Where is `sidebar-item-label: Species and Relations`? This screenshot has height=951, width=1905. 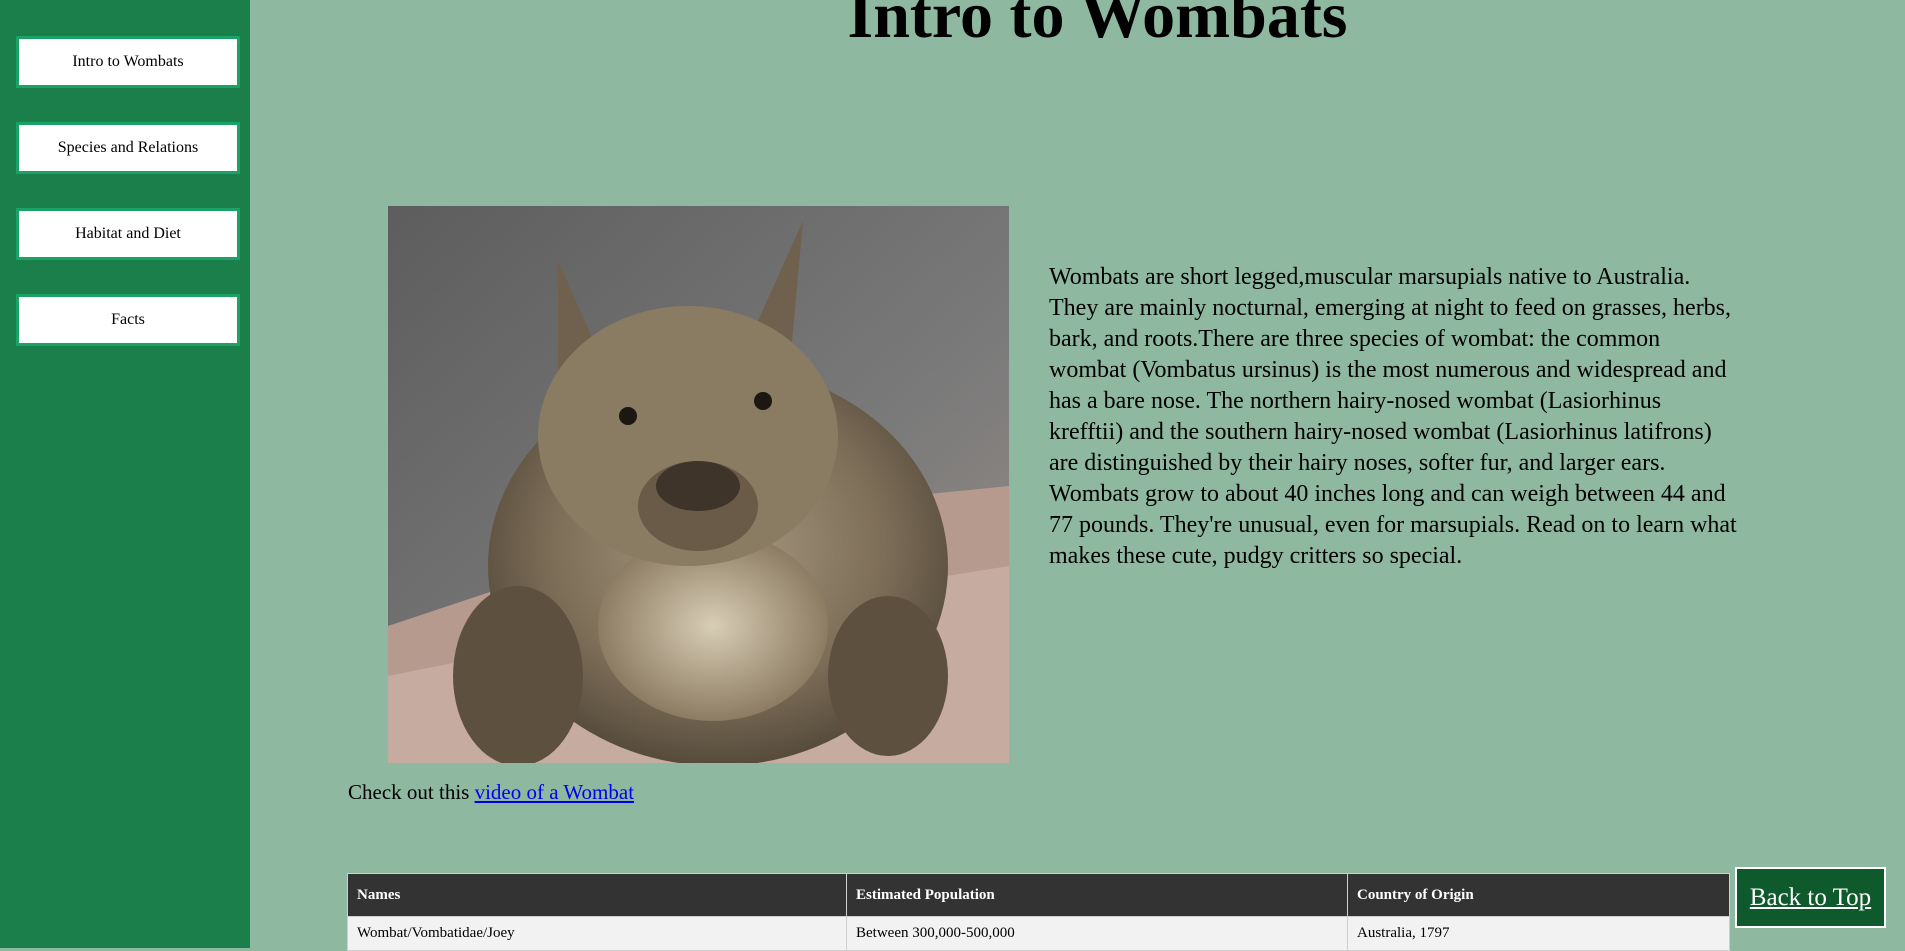
sidebar-item-label: Species and Relations is located at coordinates (128, 147).